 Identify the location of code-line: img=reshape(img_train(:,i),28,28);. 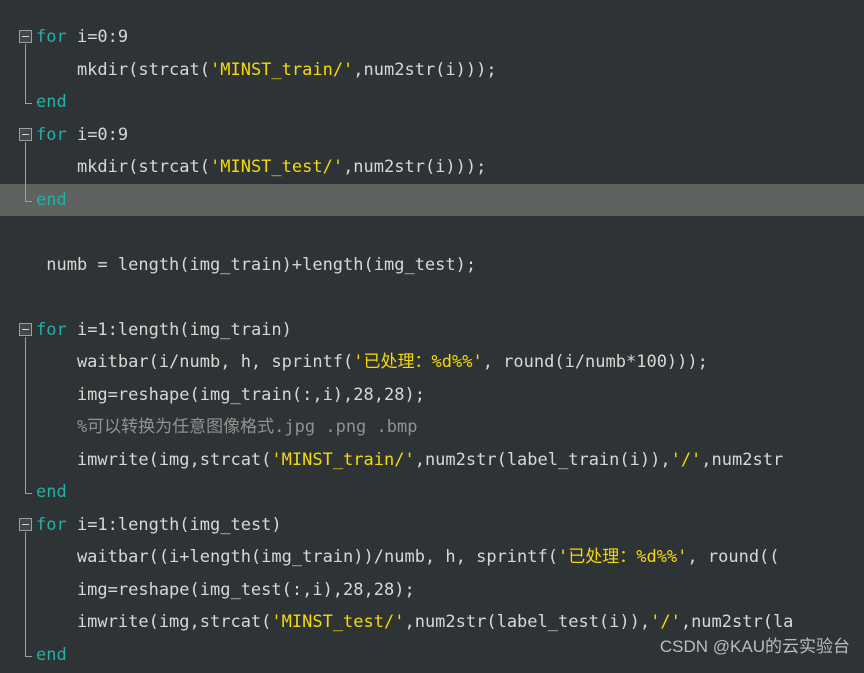
(432, 395).